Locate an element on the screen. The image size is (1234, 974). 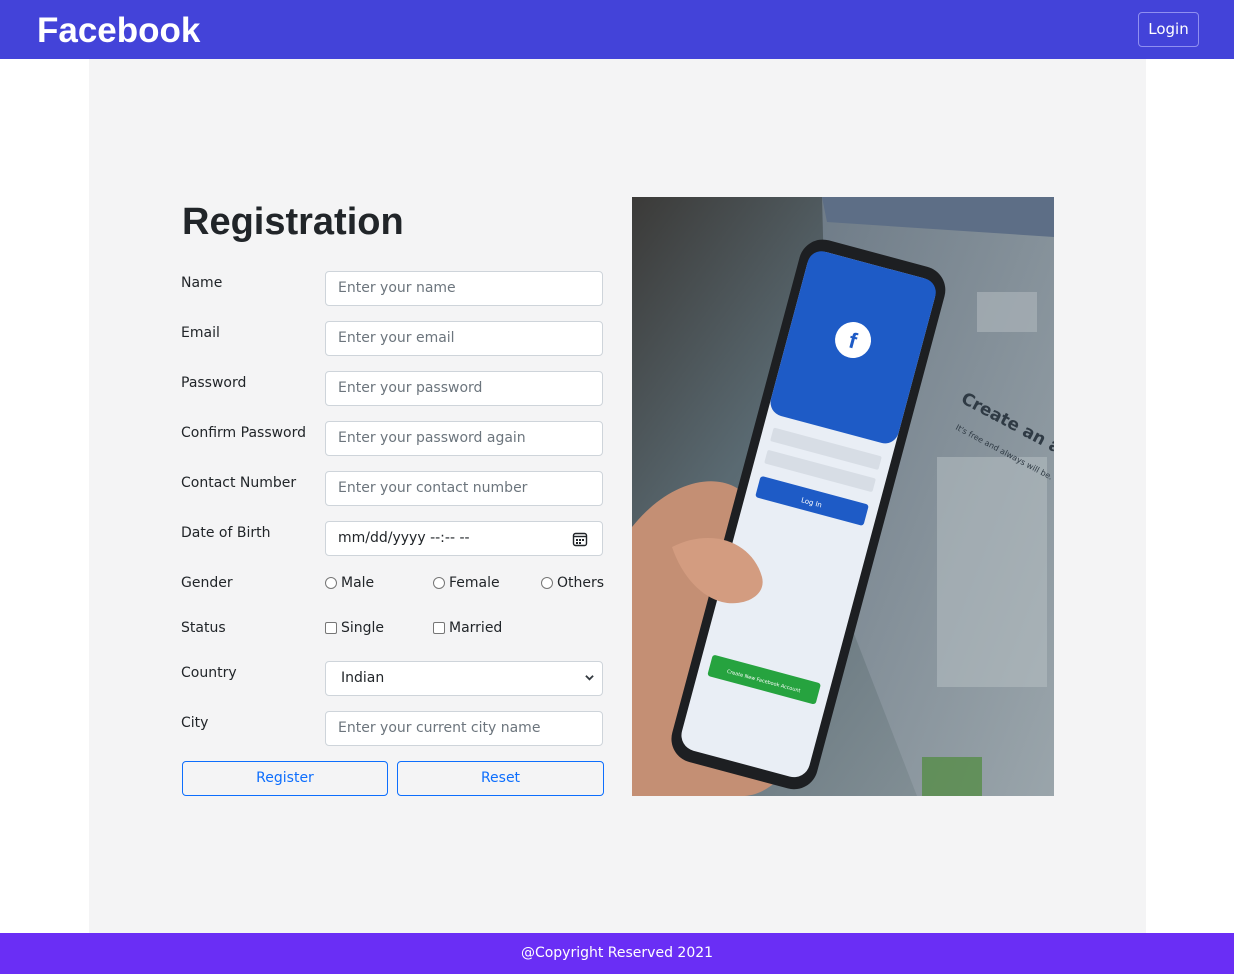
brand-logo: Facebook is located at coordinates (118, 31).